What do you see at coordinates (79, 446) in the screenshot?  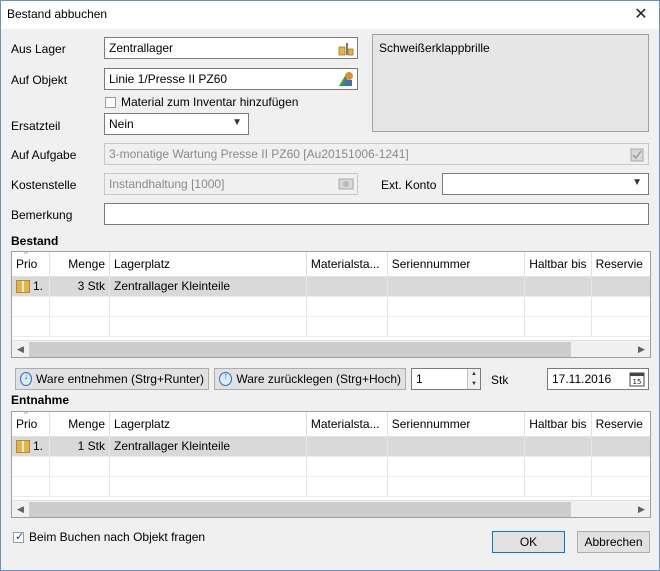 I see `row-menge: 1 Stk` at bounding box center [79, 446].